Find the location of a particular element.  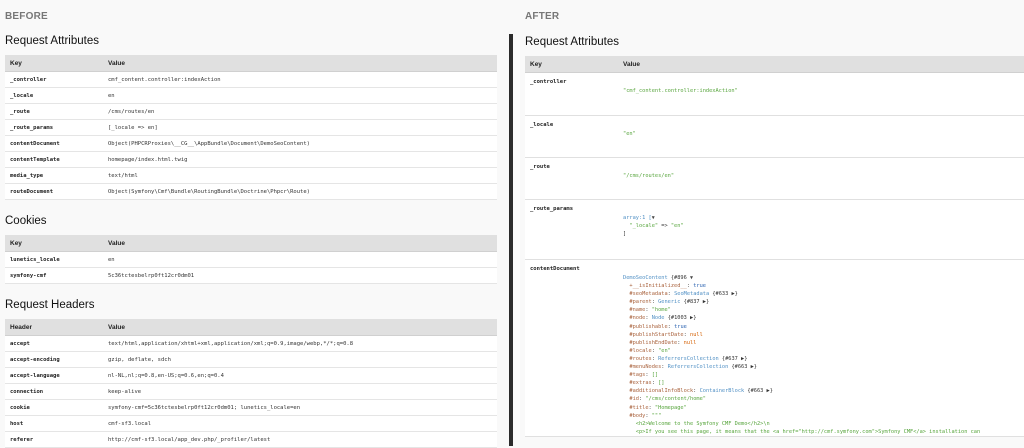

row-value: cmf_content.controller:indexAction is located at coordinates (300, 79).